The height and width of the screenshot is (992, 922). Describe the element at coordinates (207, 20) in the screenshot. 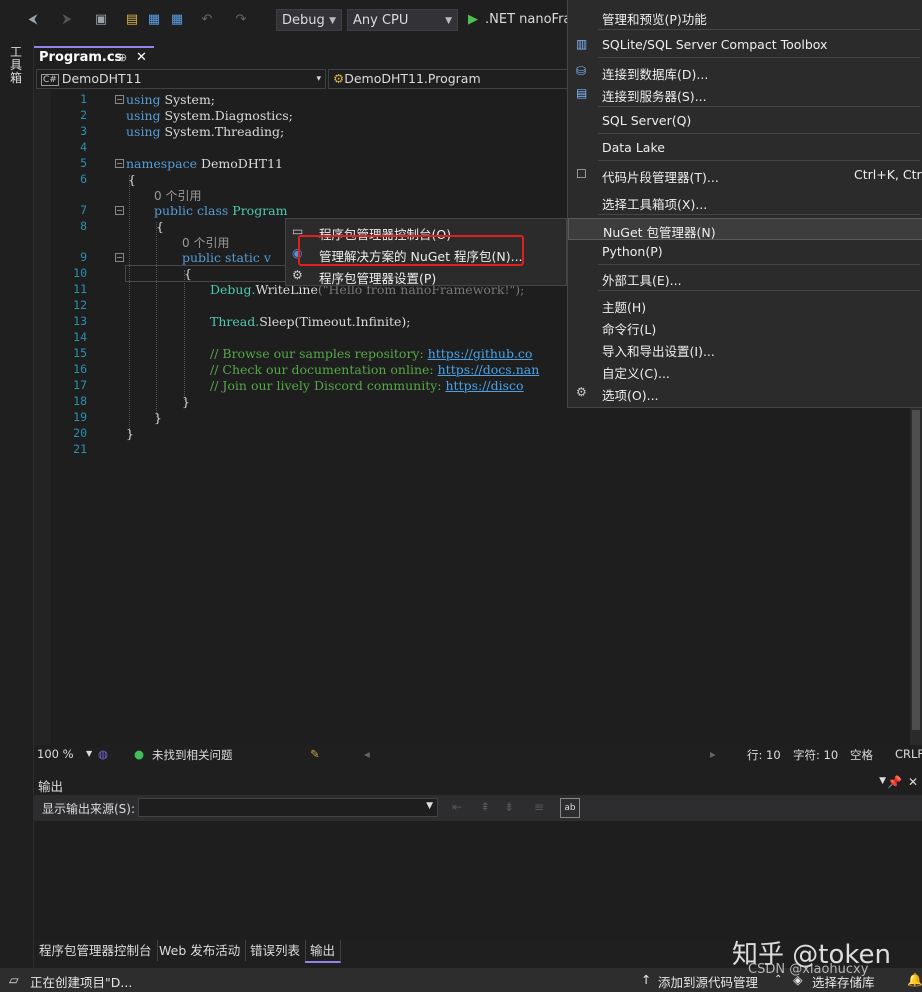

I see `undo-icon: ↶` at that location.